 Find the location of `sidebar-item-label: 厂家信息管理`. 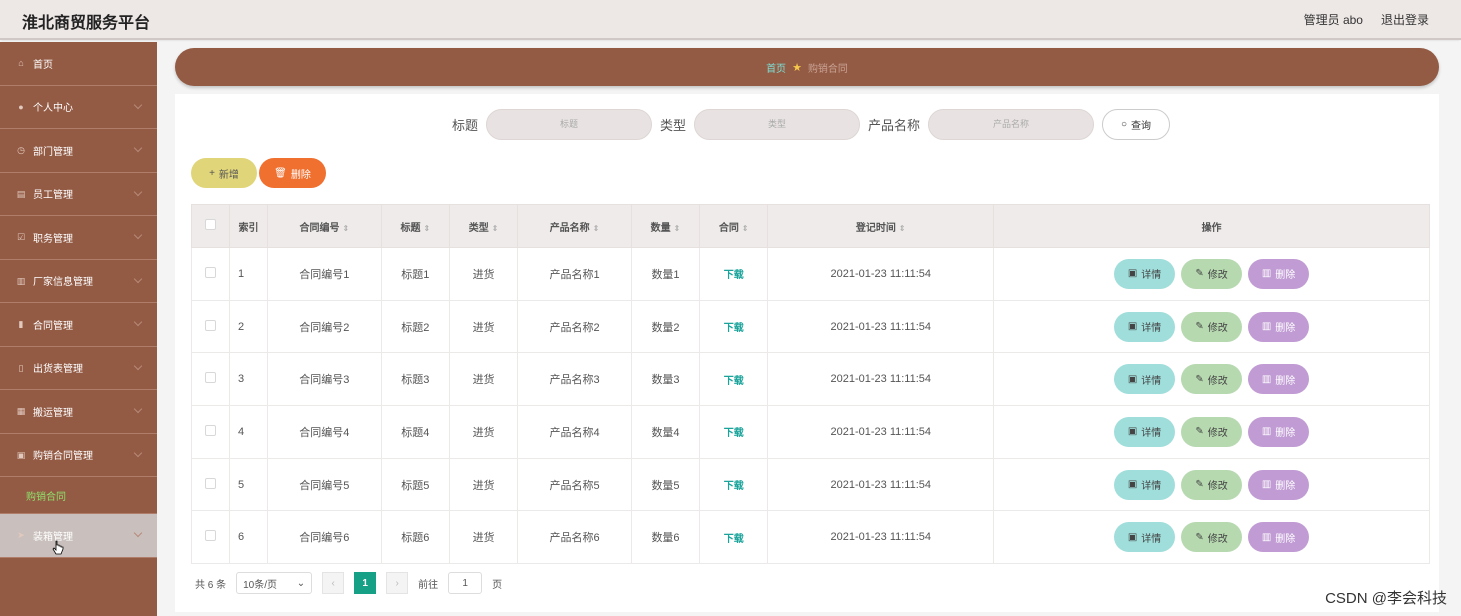

sidebar-item-label: 厂家信息管理 is located at coordinates (63, 283).